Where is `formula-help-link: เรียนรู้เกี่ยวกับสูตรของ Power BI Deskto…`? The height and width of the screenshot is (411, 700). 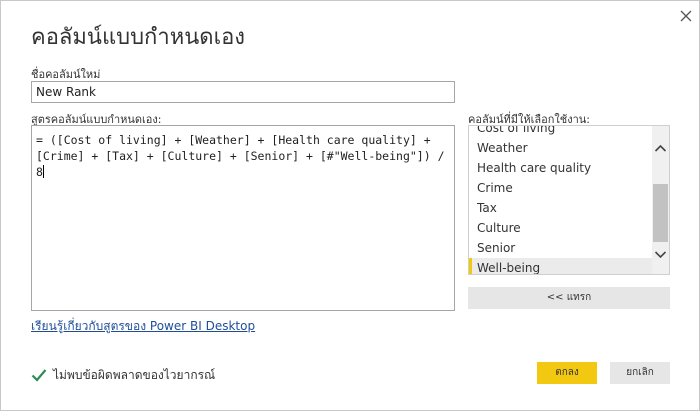 formula-help-link: เรียนรู้เกี่ยวกับสูตรของ Power BI Deskto… is located at coordinates (143, 326).